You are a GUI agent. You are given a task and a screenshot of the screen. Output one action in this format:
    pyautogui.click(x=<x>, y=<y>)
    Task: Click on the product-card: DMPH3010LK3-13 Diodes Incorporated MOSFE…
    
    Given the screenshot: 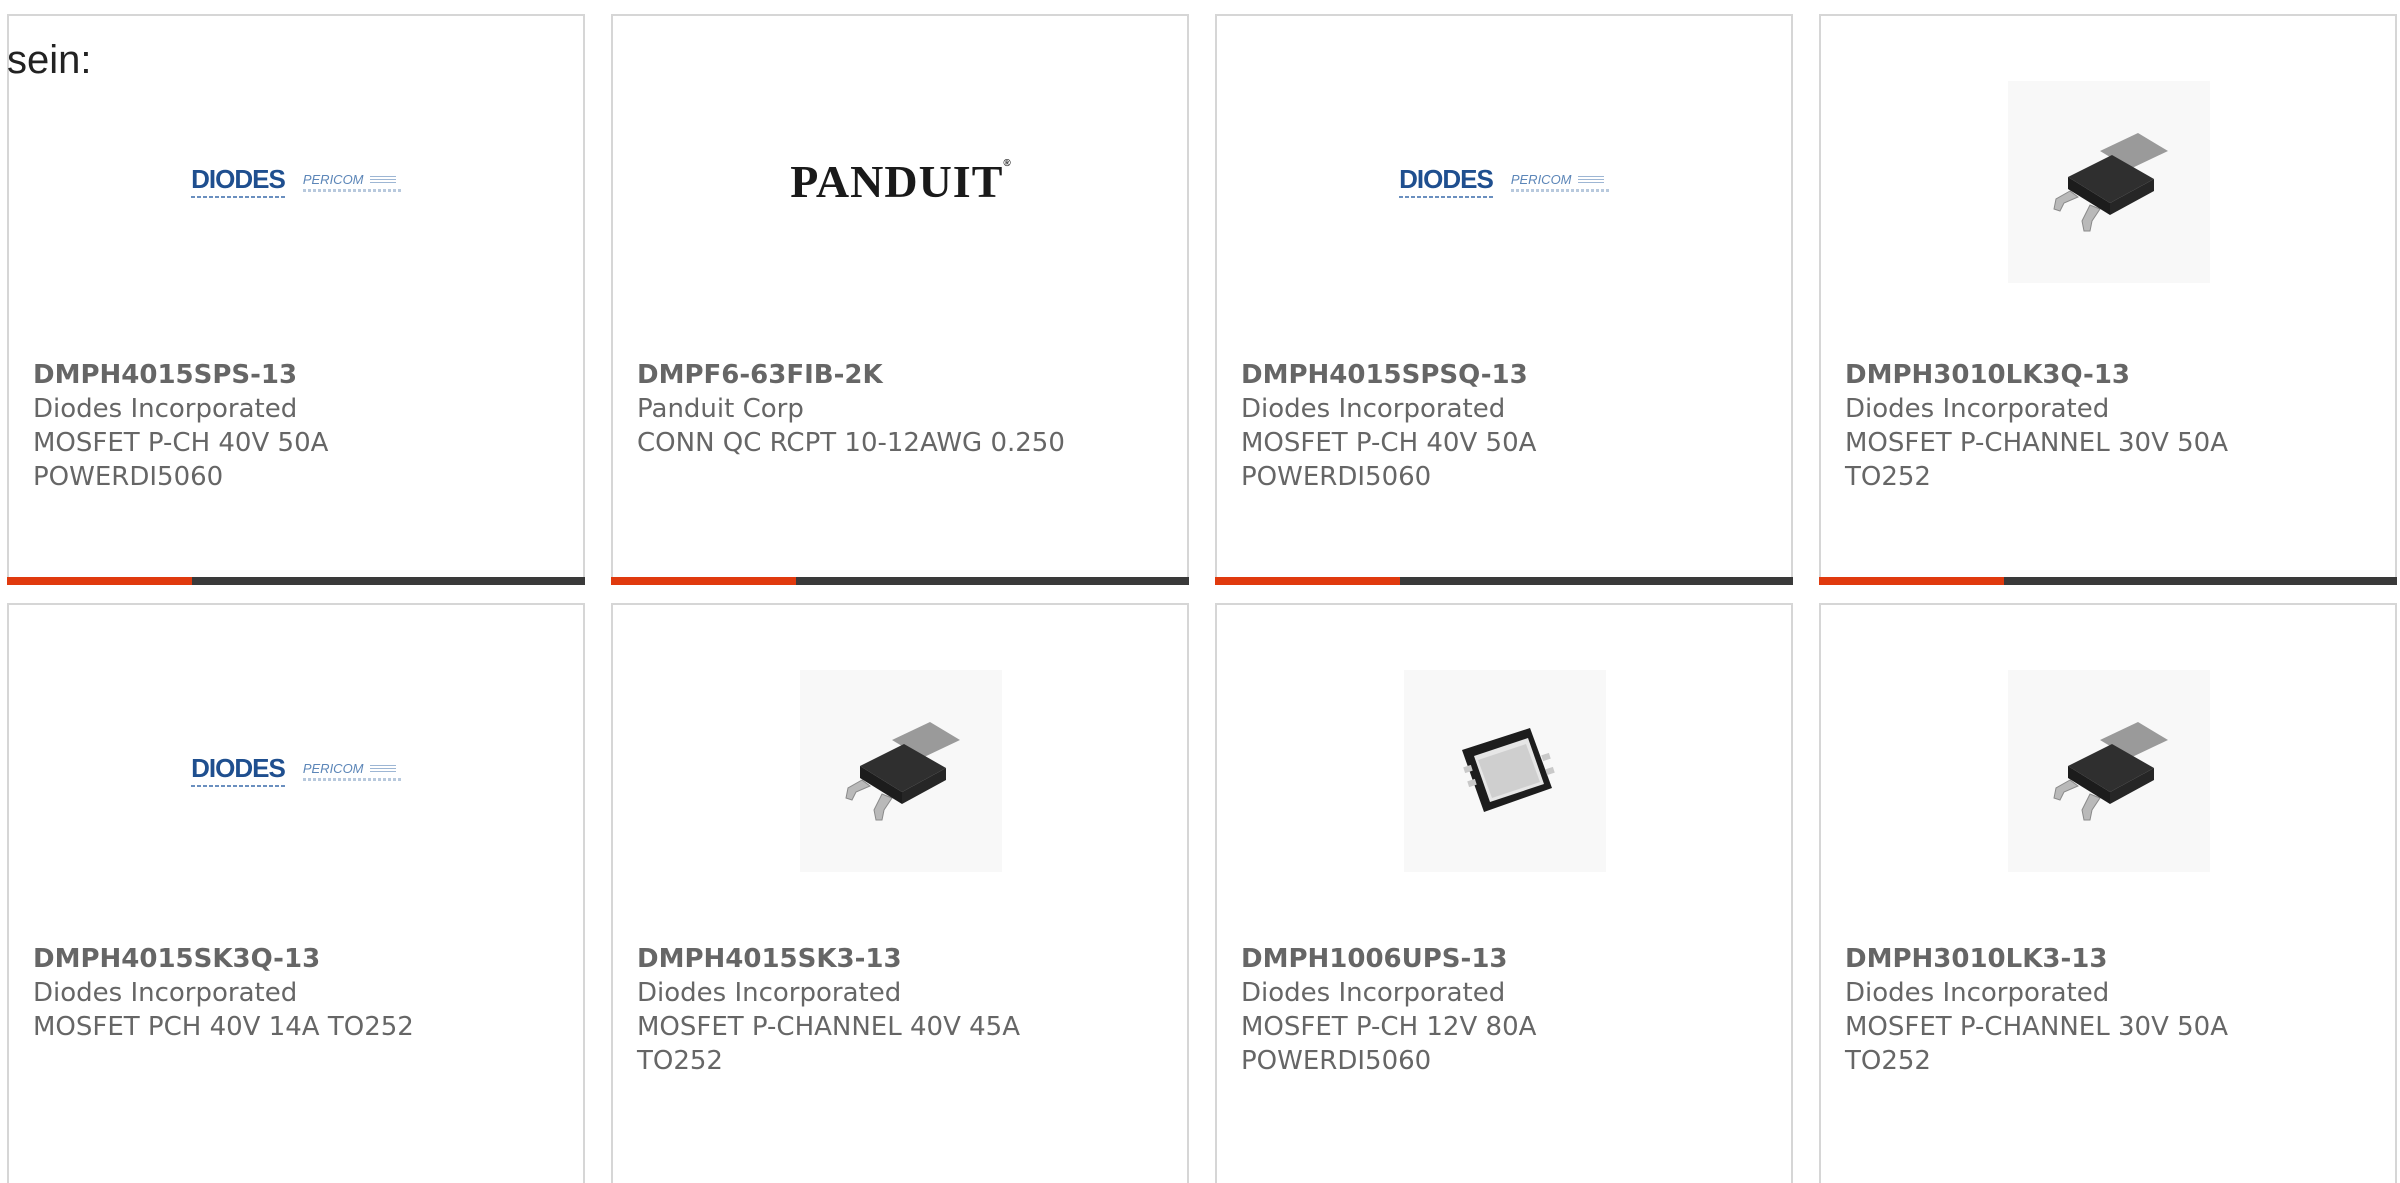 What is the action you would take?
    pyautogui.click(x=2108, y=893)
    